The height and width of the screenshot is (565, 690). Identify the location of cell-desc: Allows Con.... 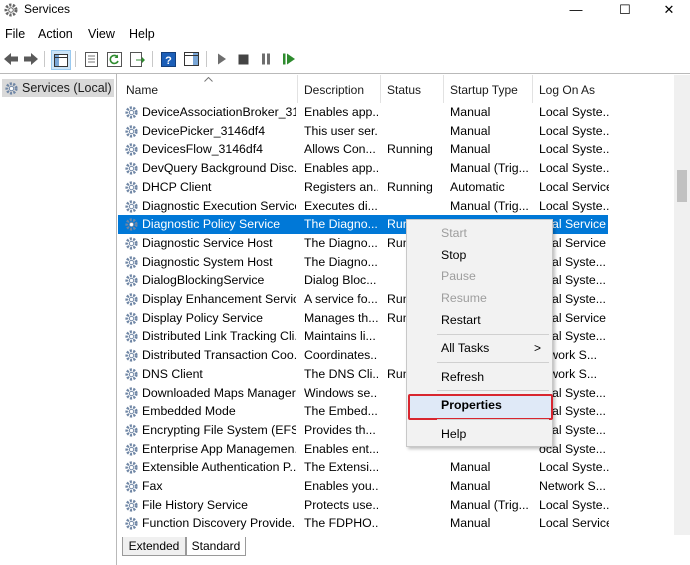
(340, 149).